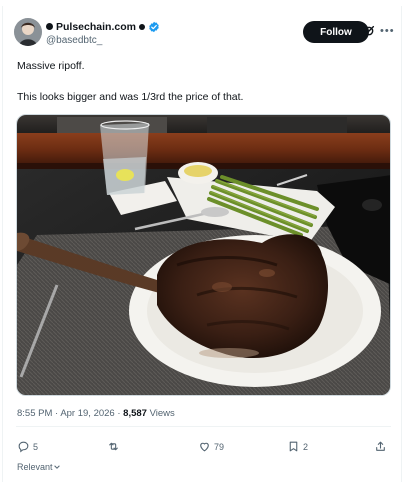 The image size is (406, 482). What do you see at coordinates (56, 467) in the screenshot?
I see `chevron-down-icon` at bounding box center [56, 467].